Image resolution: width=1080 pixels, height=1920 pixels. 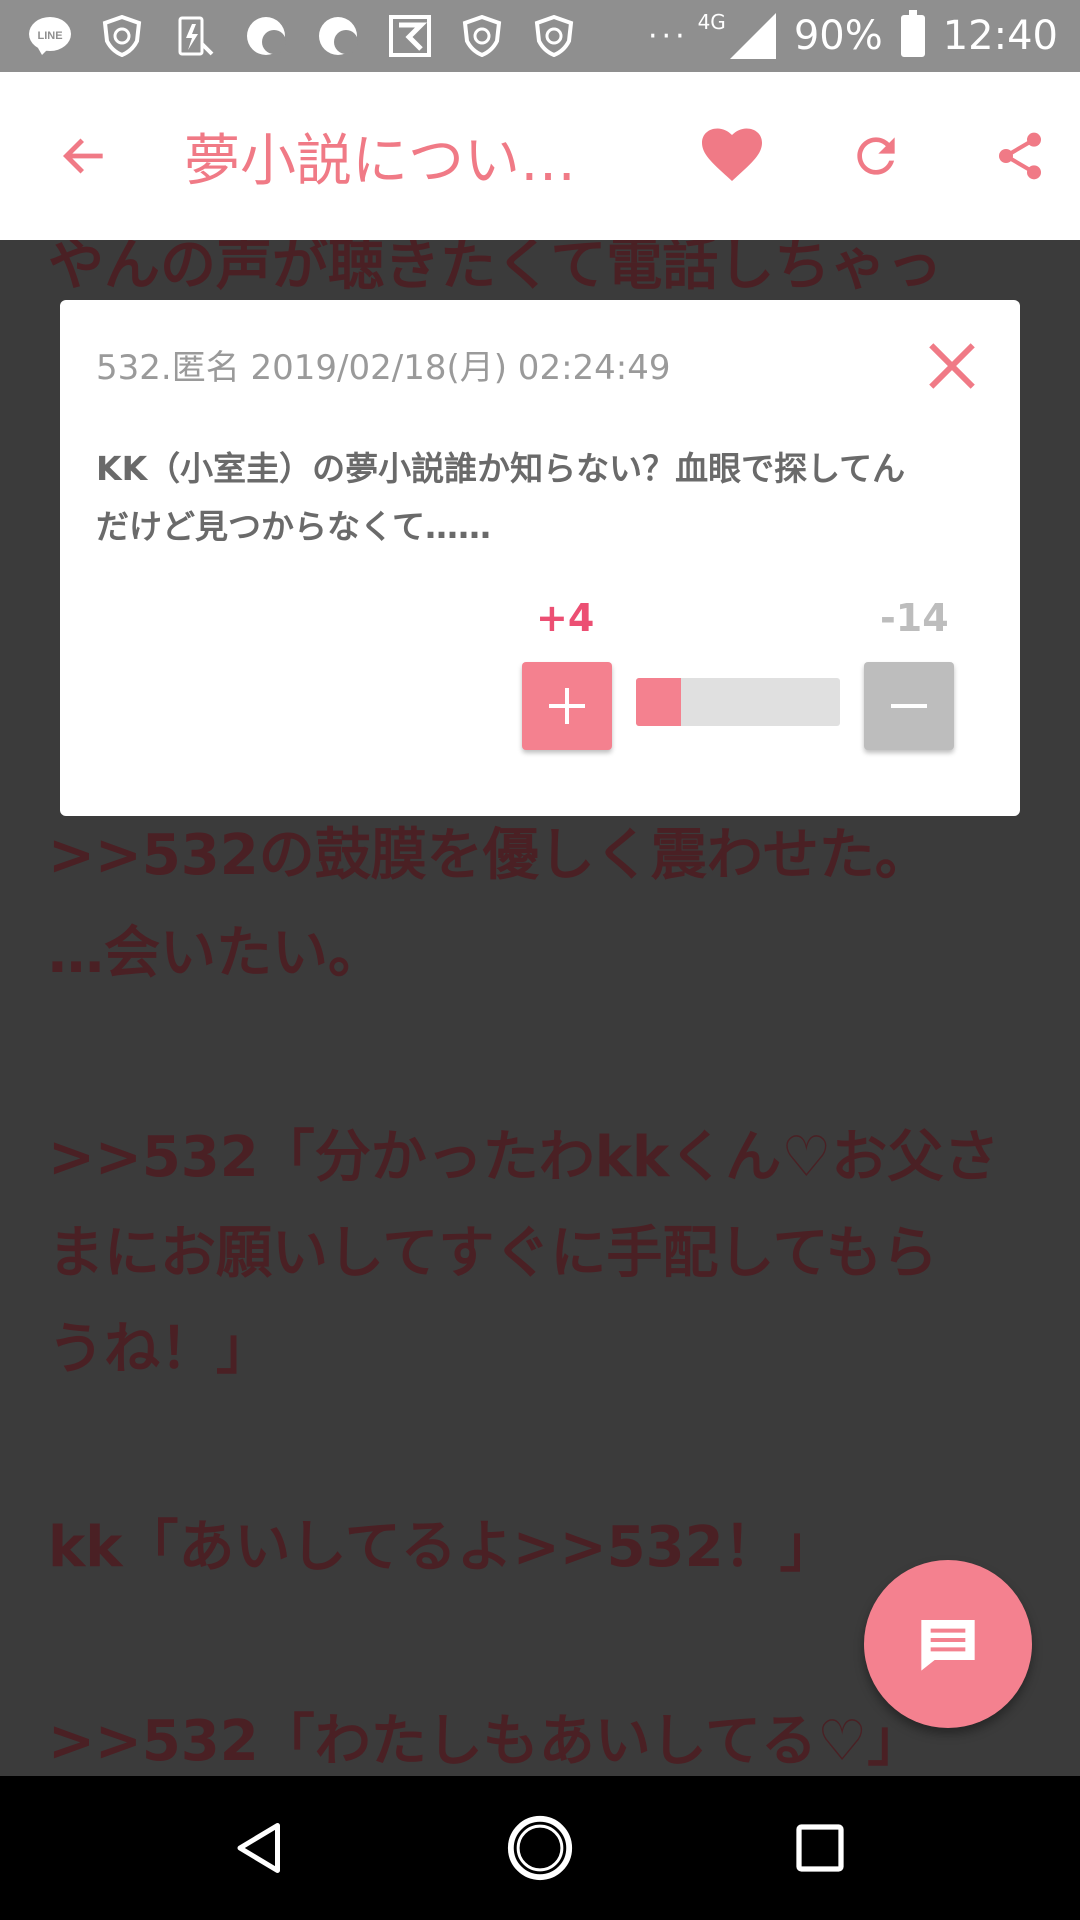 I want to click on thread-text-line: kk「あいしてるよ>>532！」, so click(x=442, y=1547).